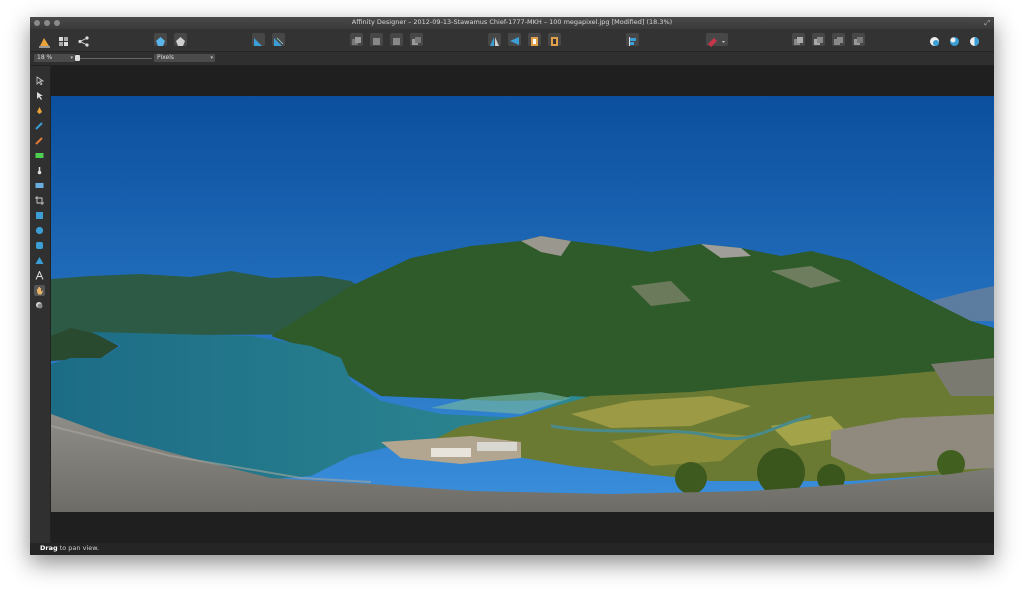 Image resolution: width=1024 pixels, height=596 pixels. What do you see at coordinates (356, 39) in the screenshot?
I see `arrange-back-icon` at bounding box center [356, 39].